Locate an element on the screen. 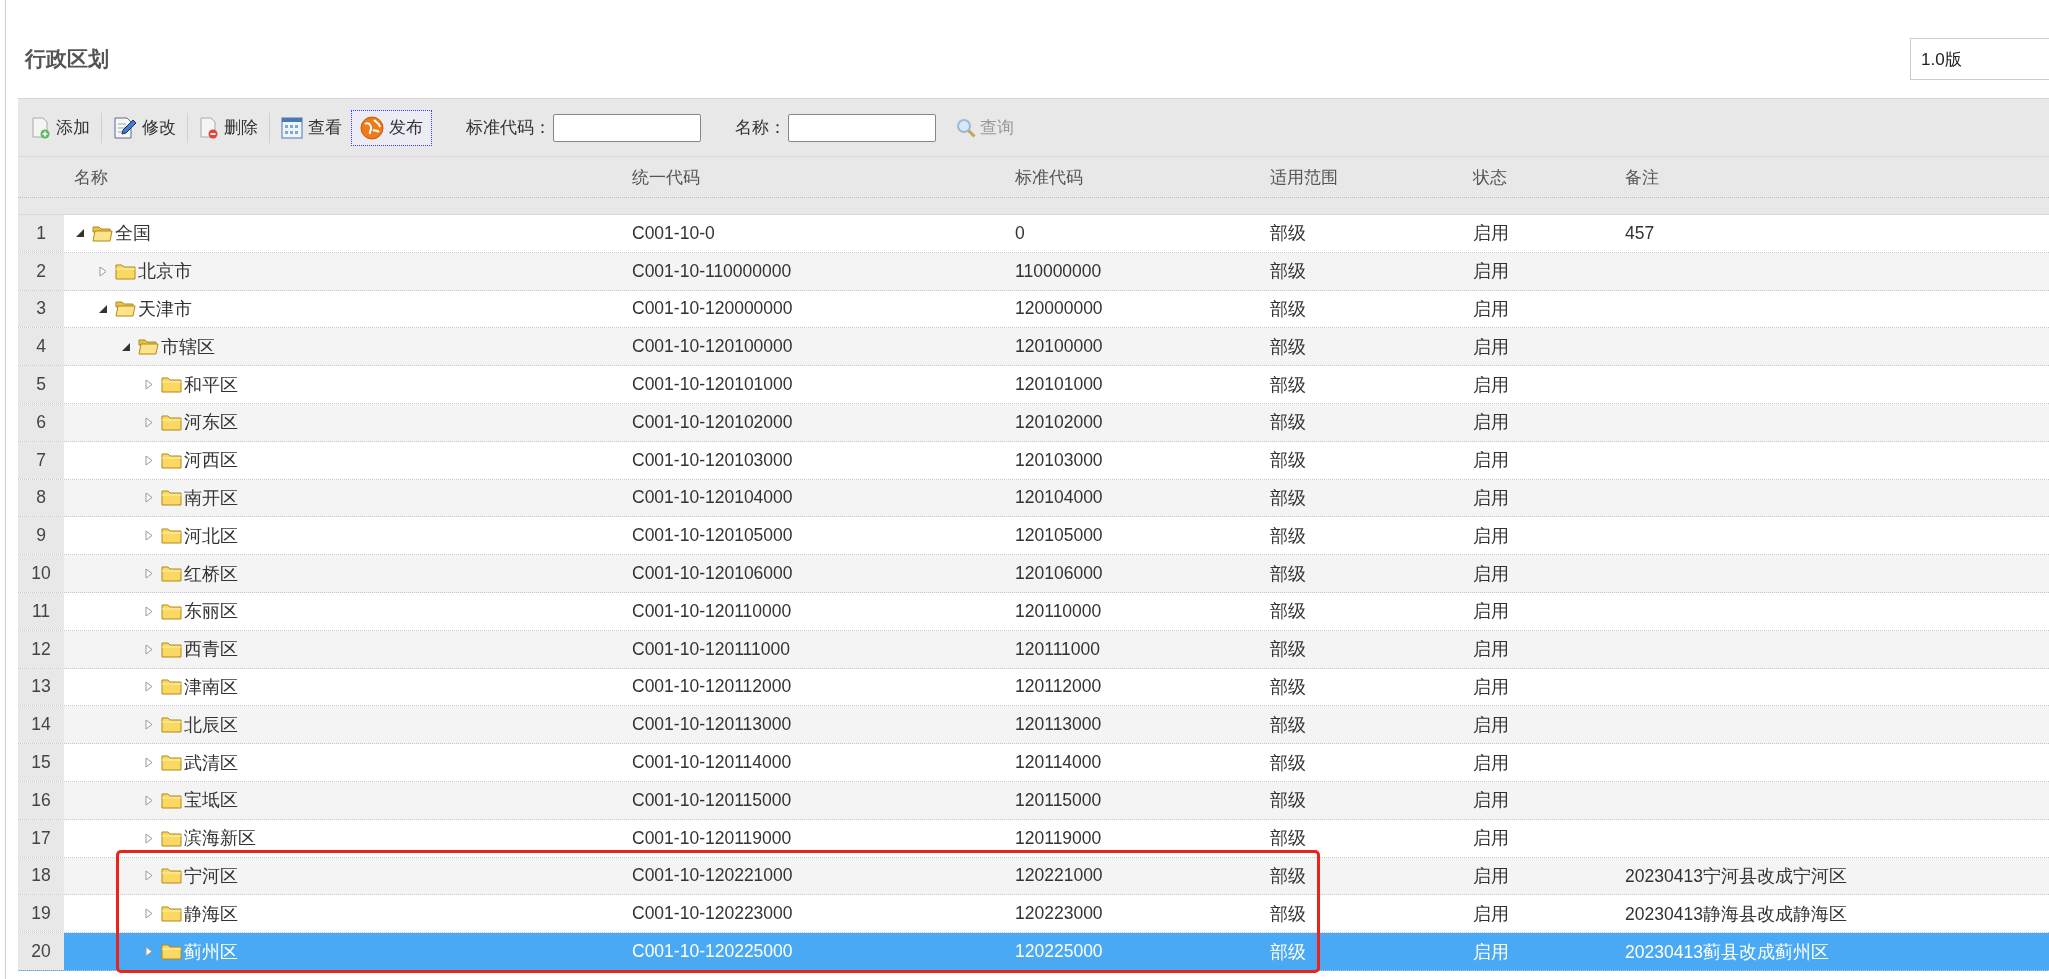  row-number: 4 is located at coordinates (41, 347).